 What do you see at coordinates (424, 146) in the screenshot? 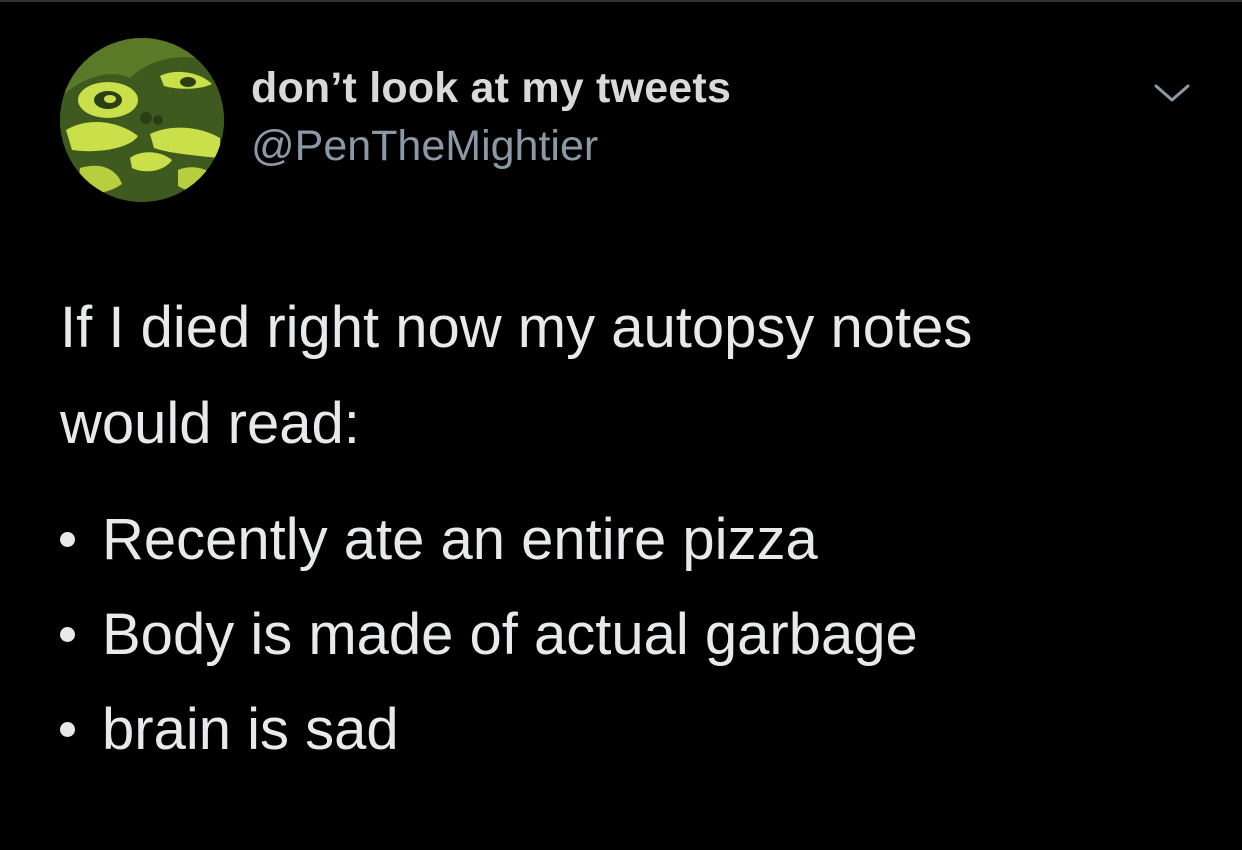
I see `author-handle: @PenTheMightier` at bounding box center [424, 146].